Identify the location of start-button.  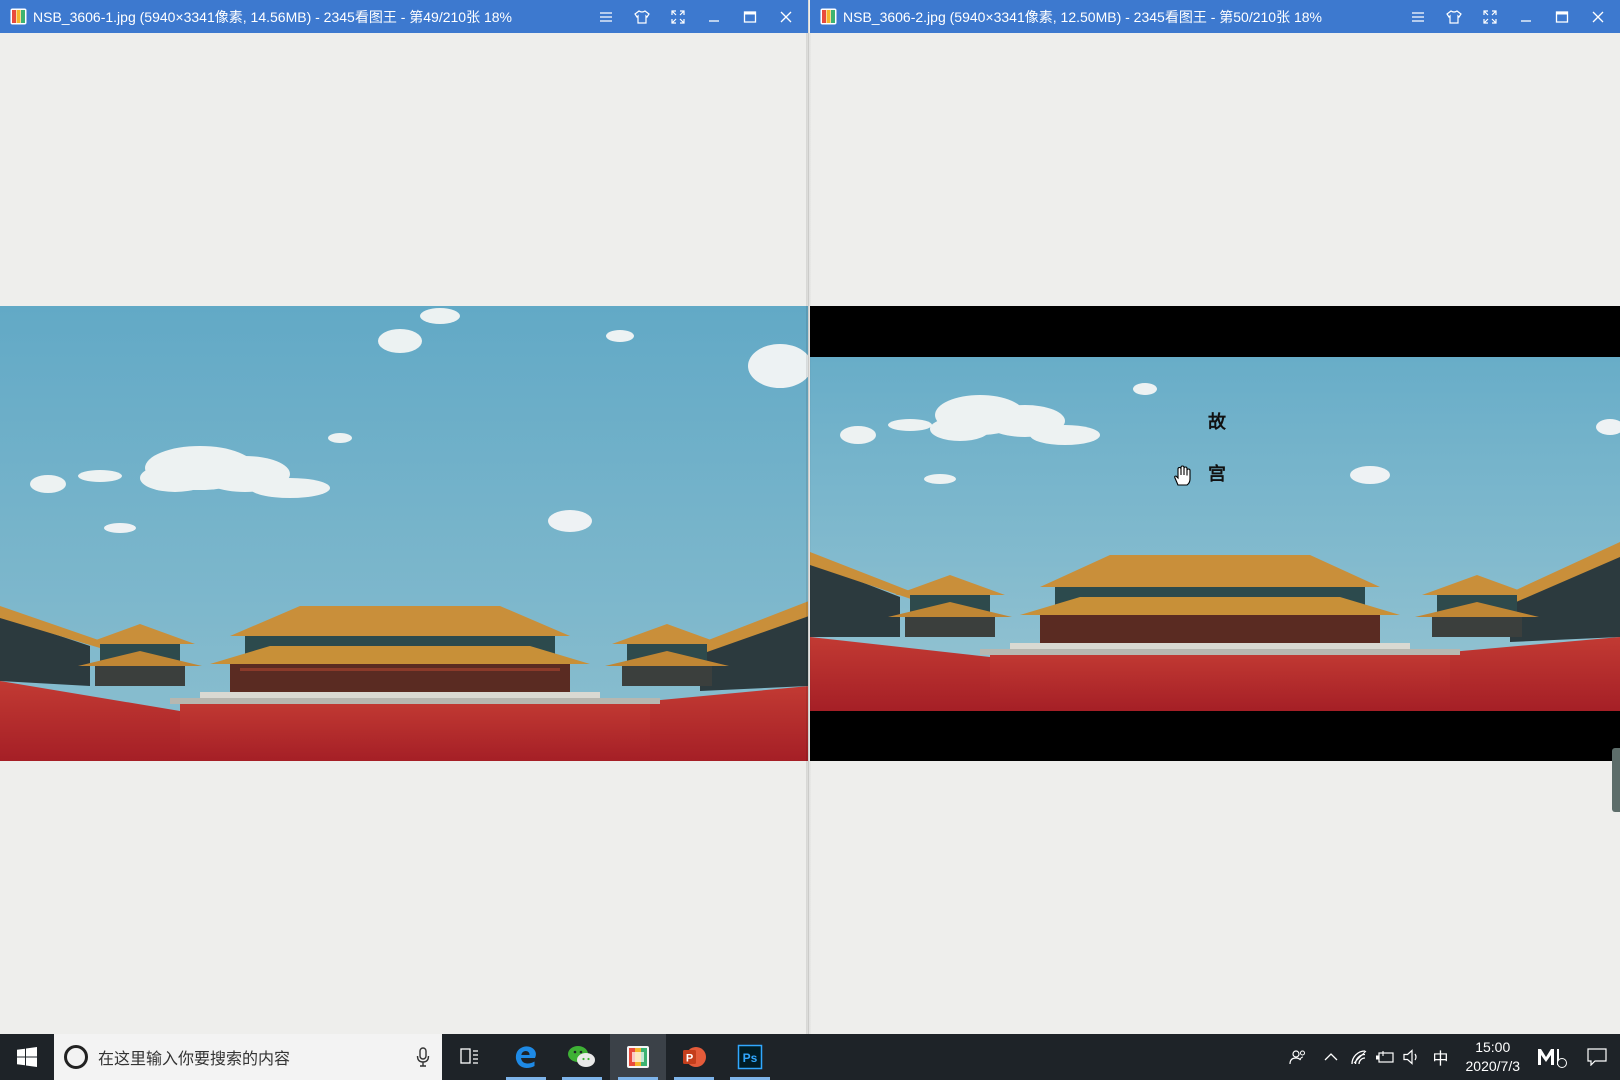
(27, 1057).